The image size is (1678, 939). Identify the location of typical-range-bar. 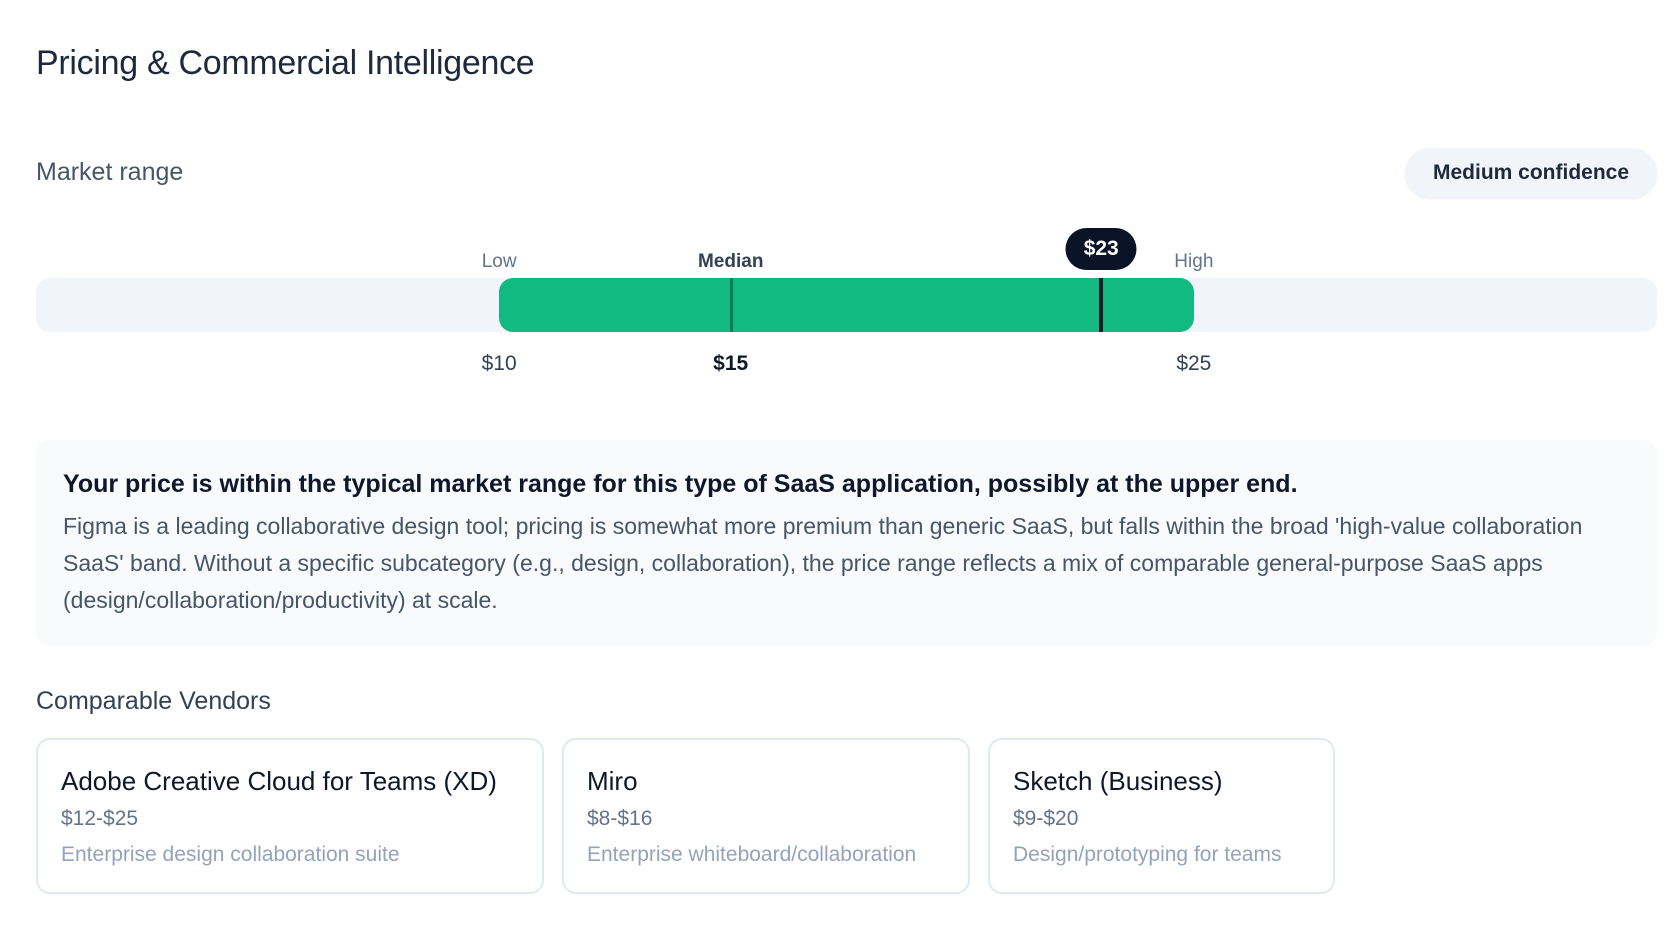
(846, 305).